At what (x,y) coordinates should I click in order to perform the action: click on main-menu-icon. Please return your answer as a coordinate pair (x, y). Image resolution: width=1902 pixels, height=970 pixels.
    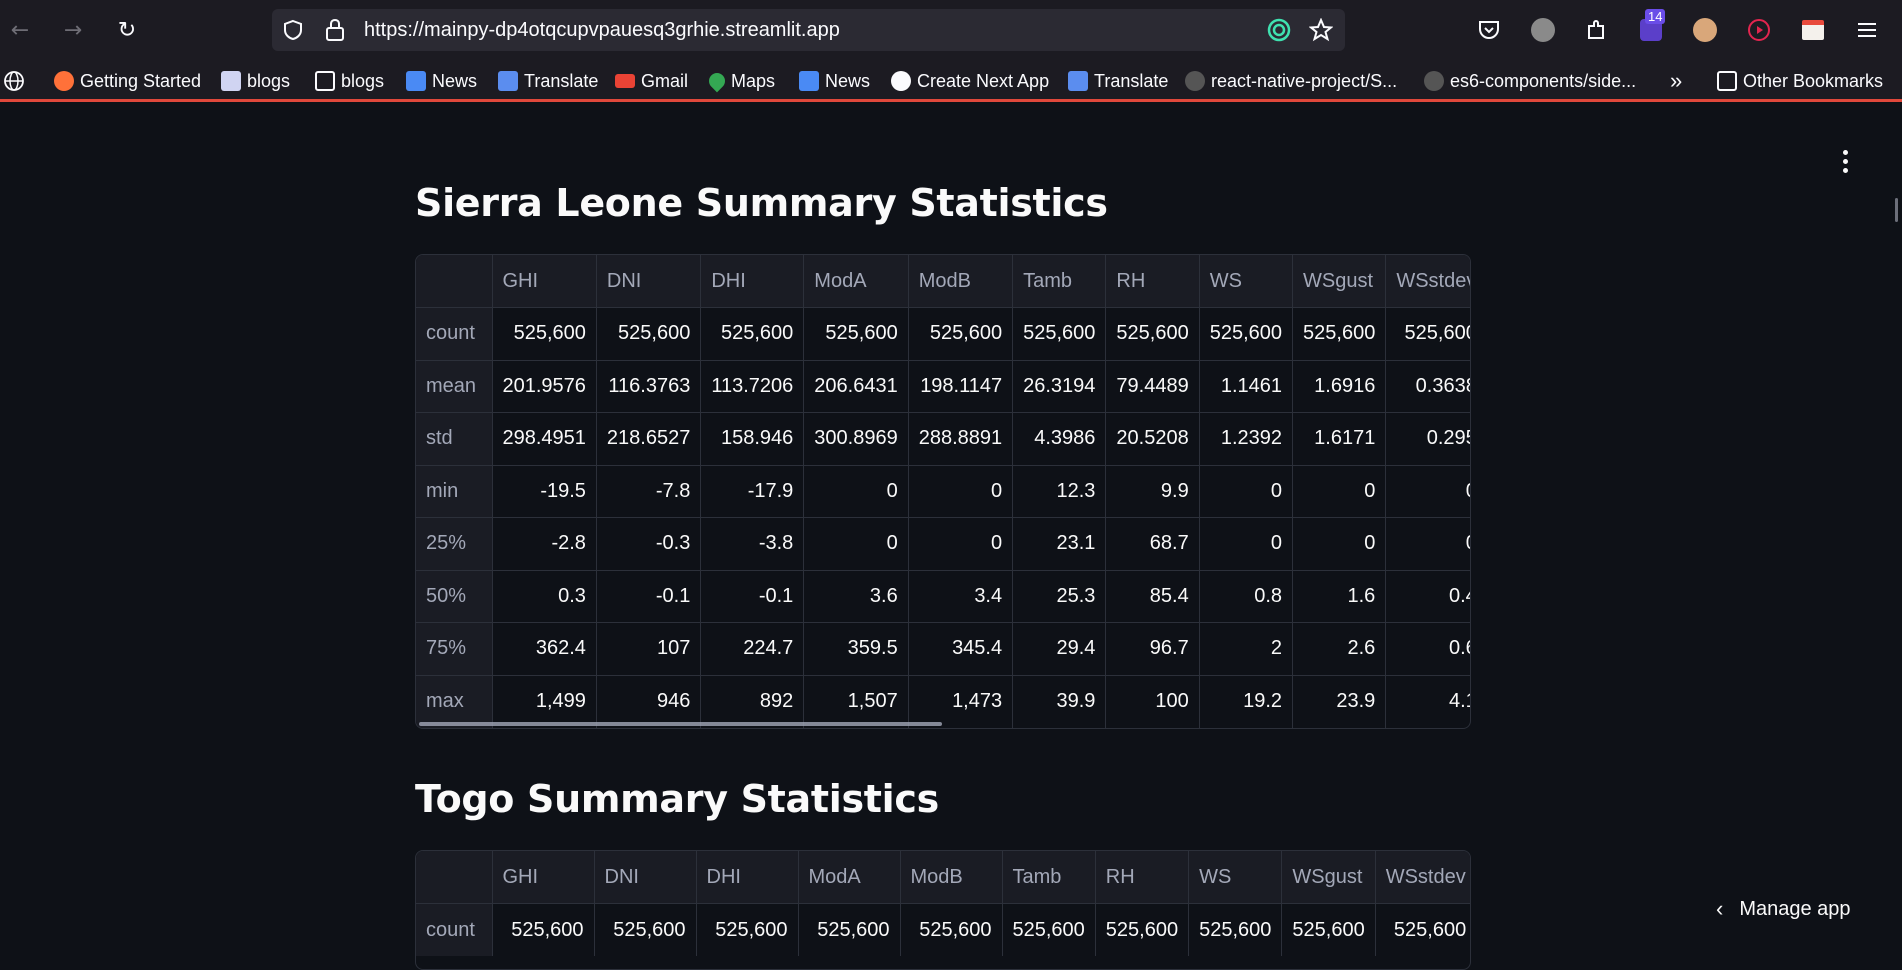
    Looking at the image, I should click on (1845, 161).